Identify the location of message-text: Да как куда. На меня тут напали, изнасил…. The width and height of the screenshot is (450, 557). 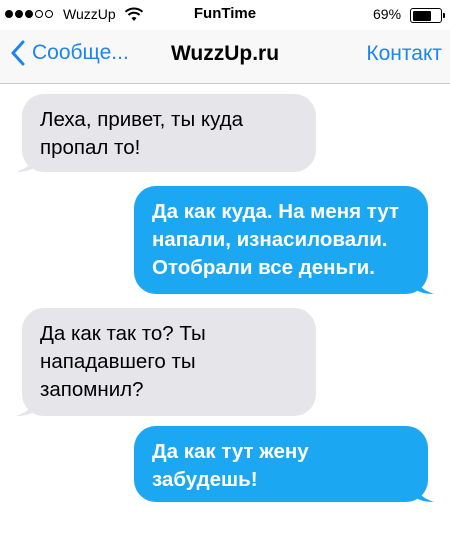
(276, 239).